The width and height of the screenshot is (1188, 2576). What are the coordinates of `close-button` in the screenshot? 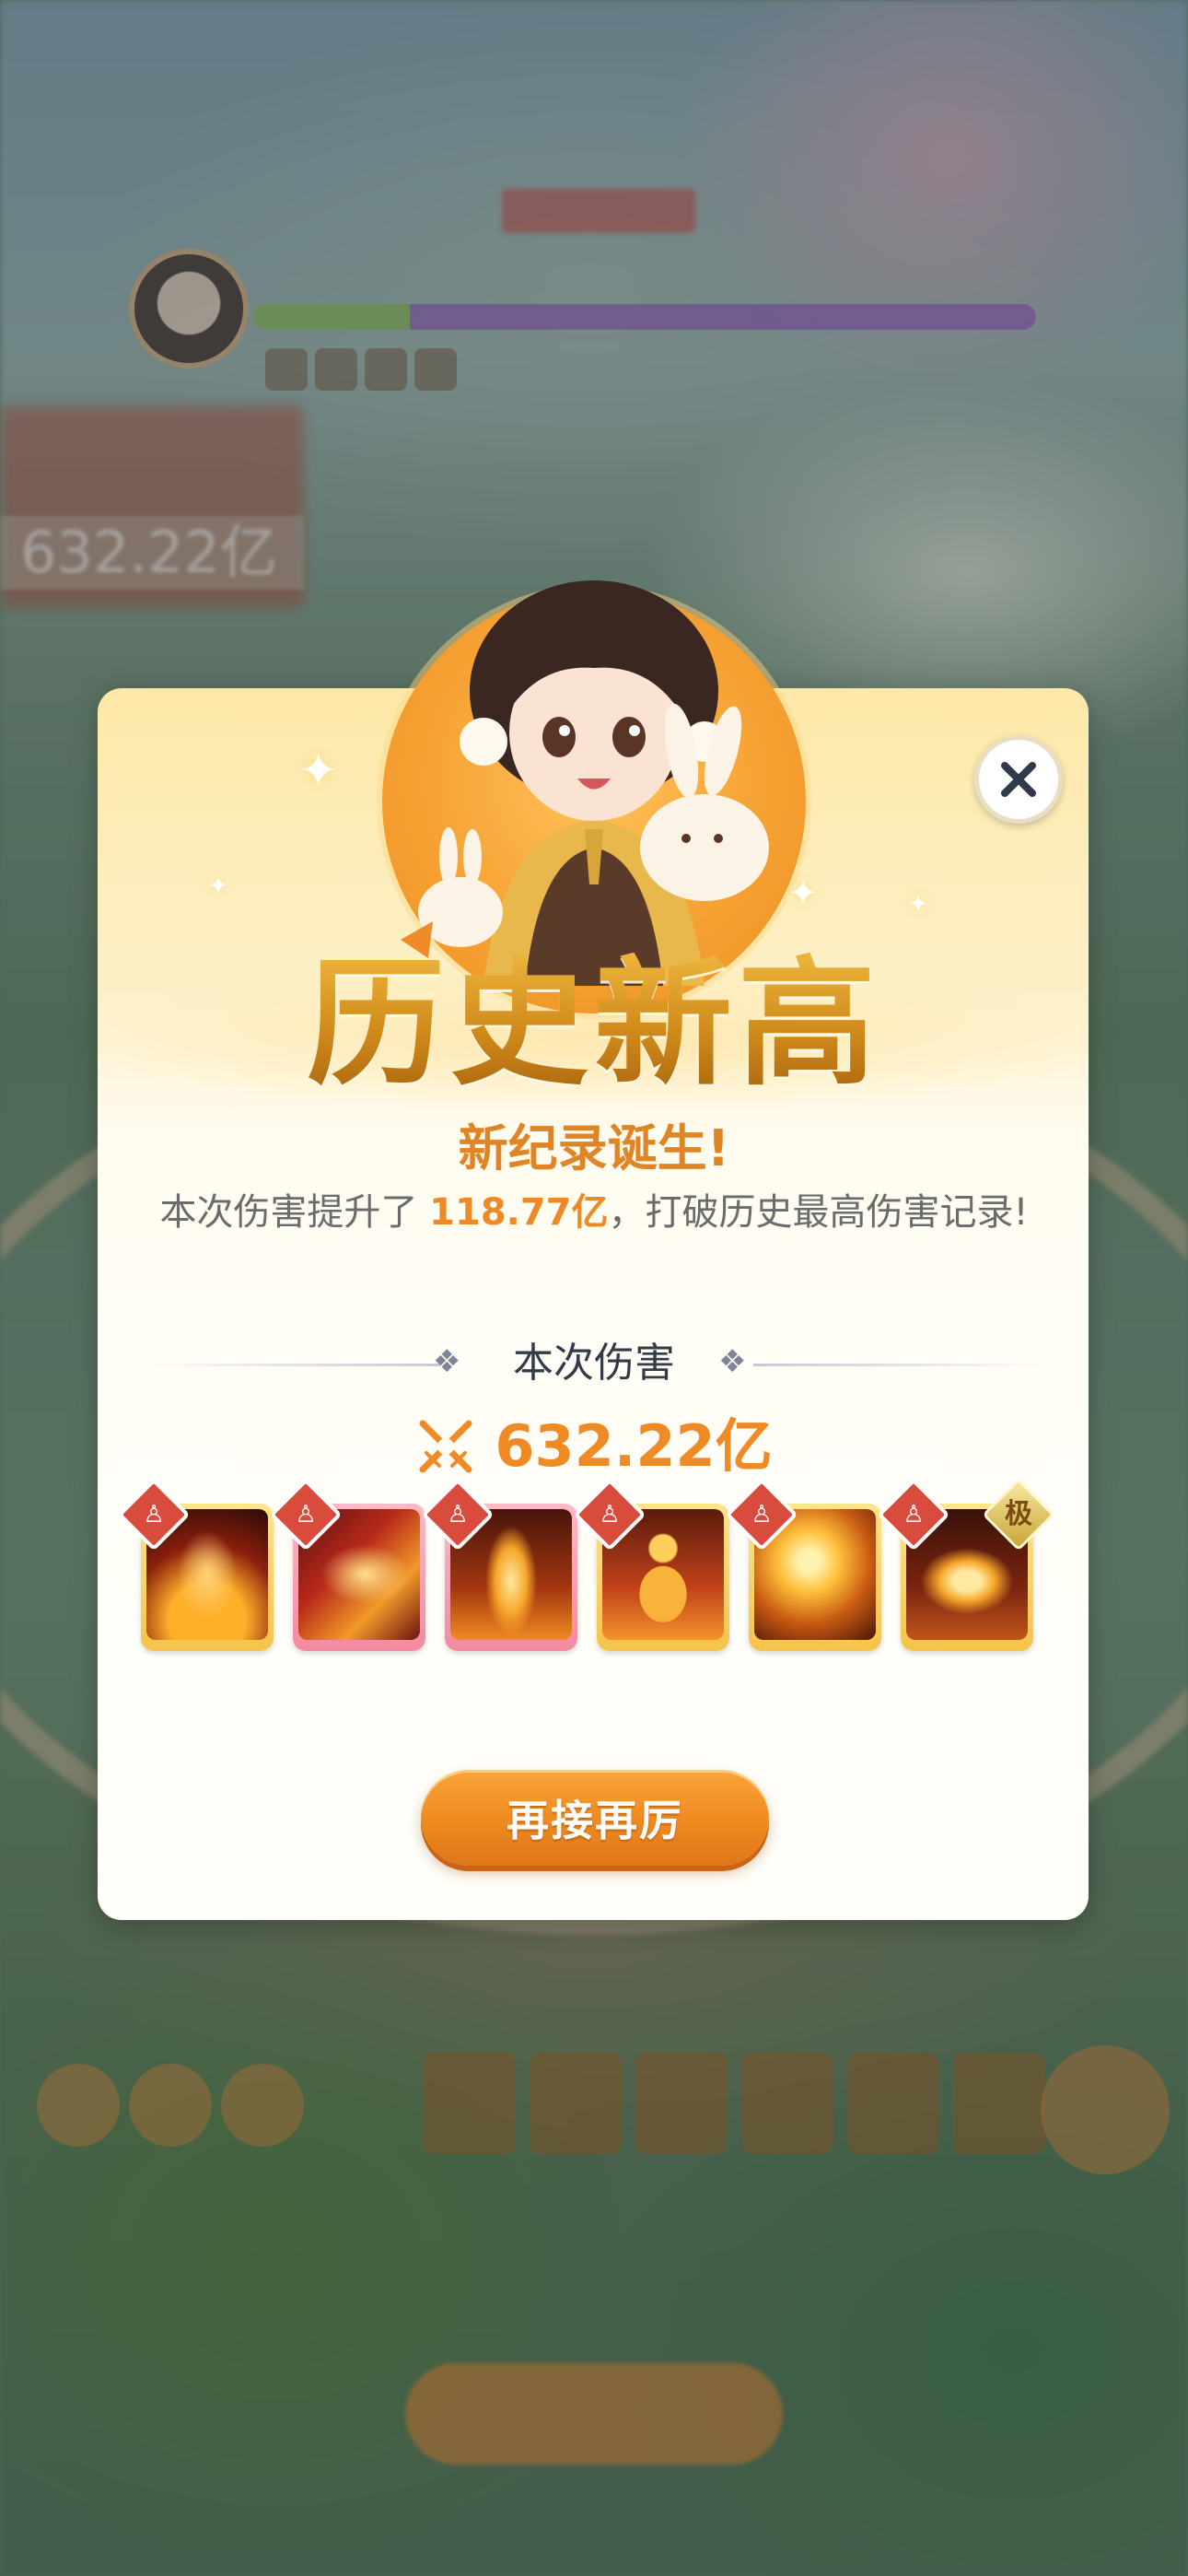 It's located at (1019, 779).